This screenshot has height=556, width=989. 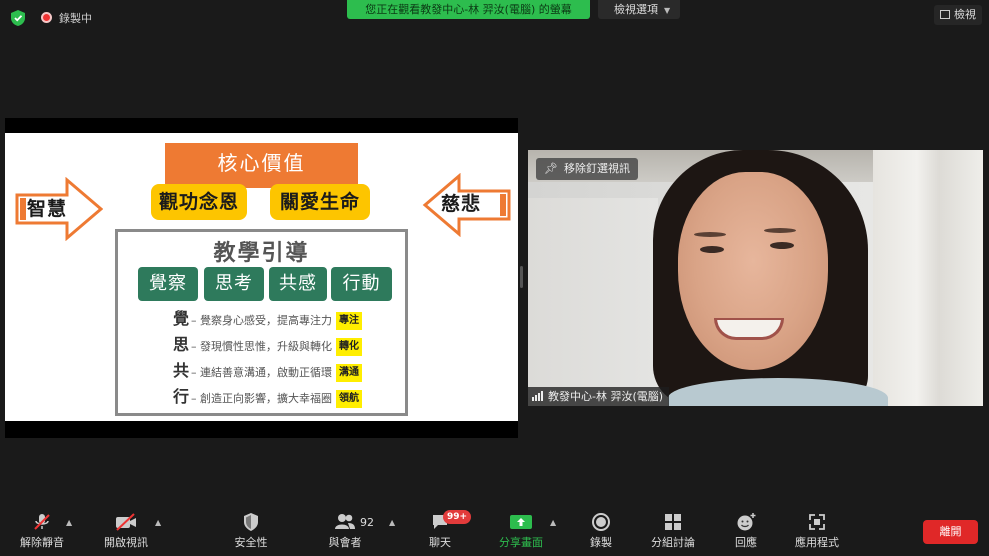 I want to click on record-button: 錄製, so click(x=601, y=531).